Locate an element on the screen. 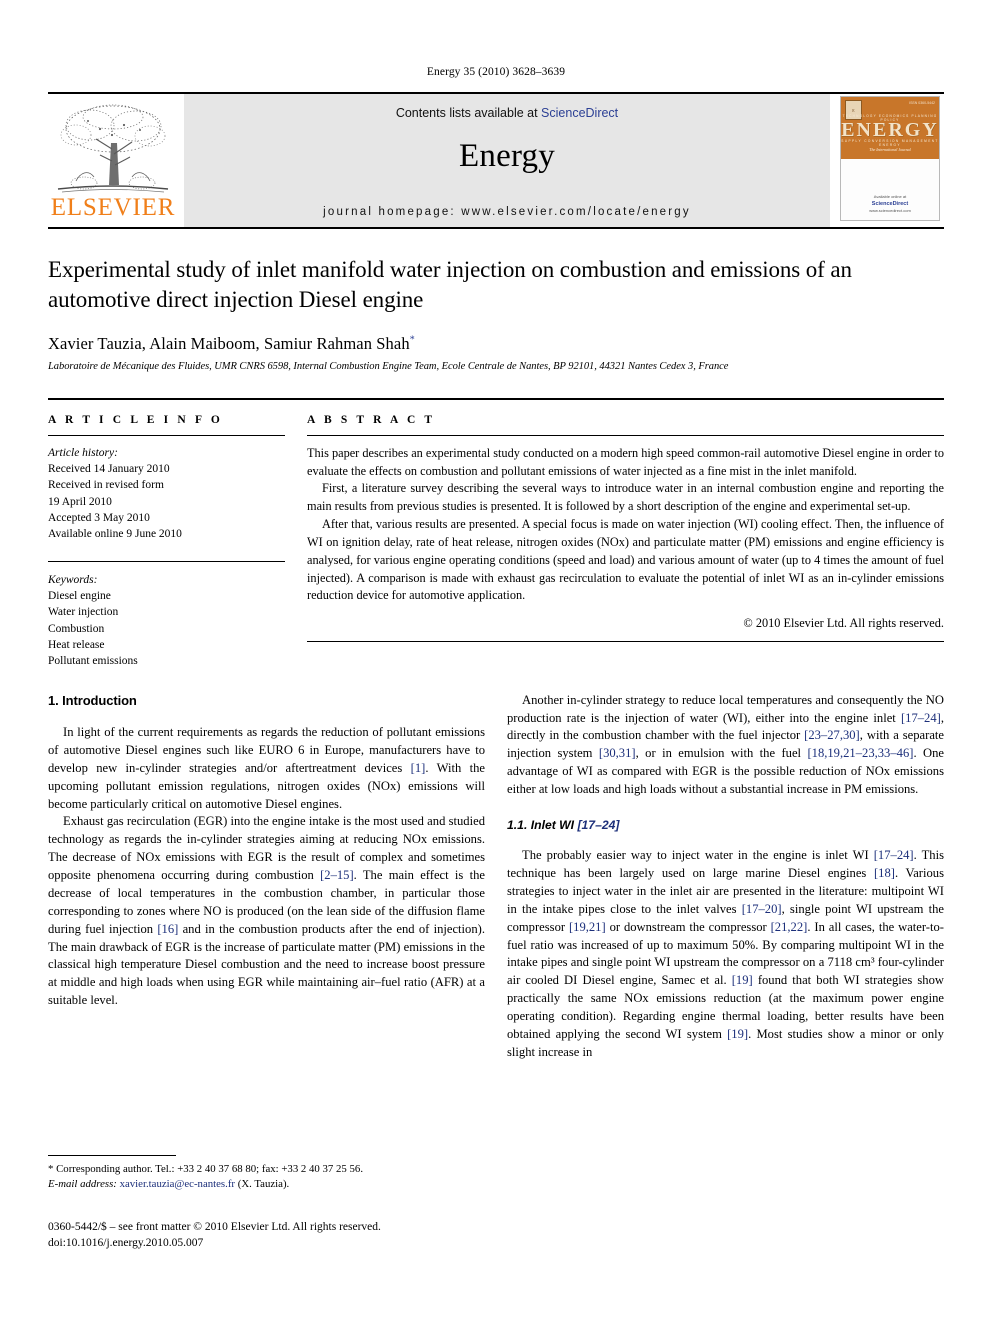 This screenshot has width=992, height=1323. history-item: Accepted 3 May 2010 is located at coordinates (99, 518).